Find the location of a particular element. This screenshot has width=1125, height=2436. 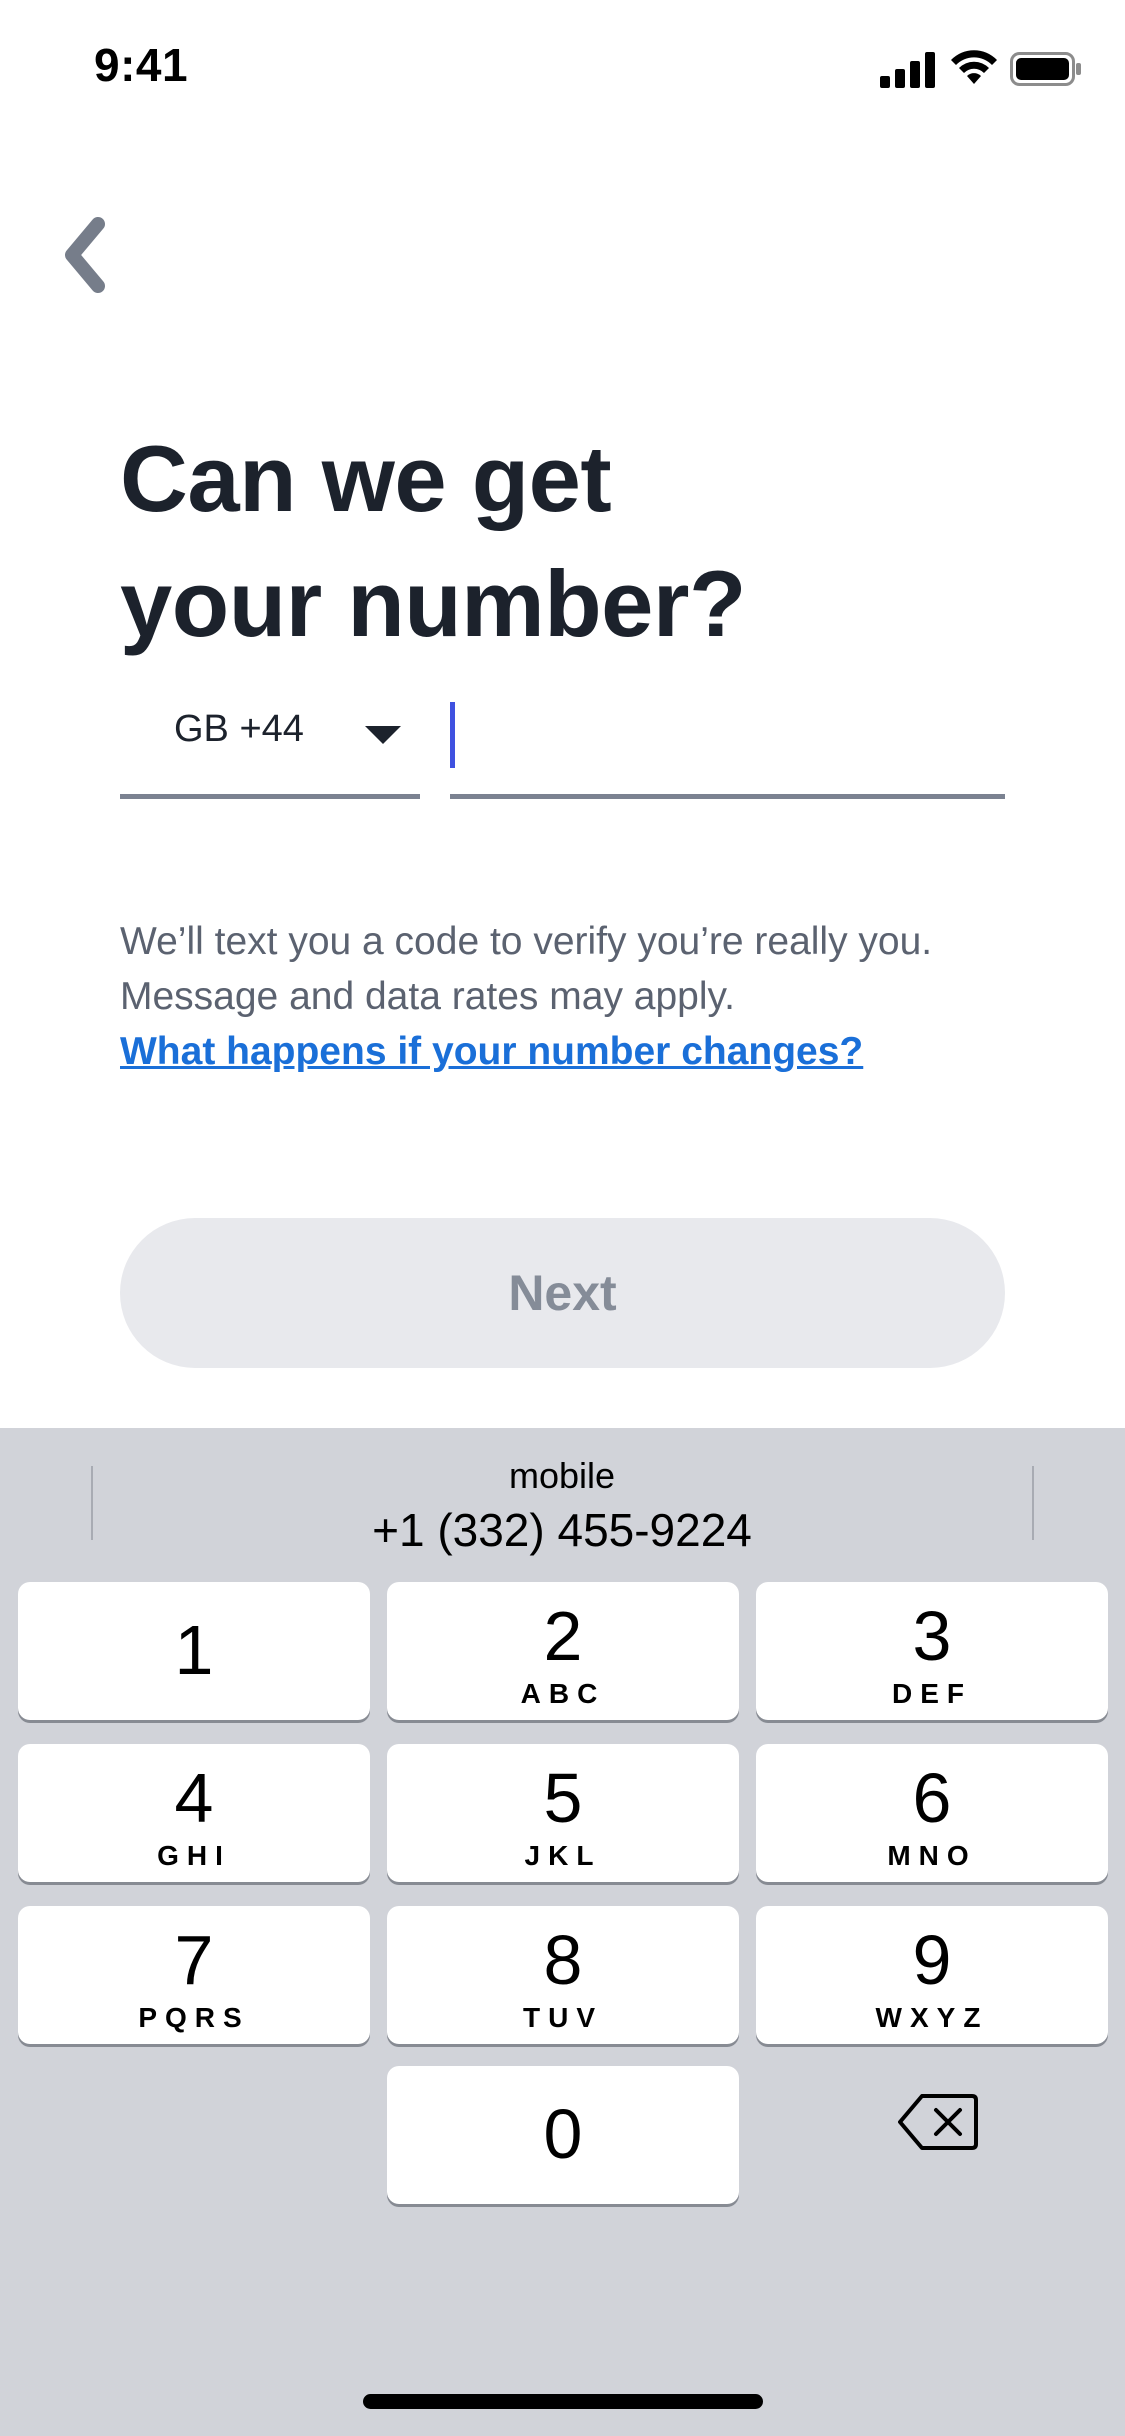

suggestion-number: +1 (332) 455-9224 is located at coordinates (562, 1530).